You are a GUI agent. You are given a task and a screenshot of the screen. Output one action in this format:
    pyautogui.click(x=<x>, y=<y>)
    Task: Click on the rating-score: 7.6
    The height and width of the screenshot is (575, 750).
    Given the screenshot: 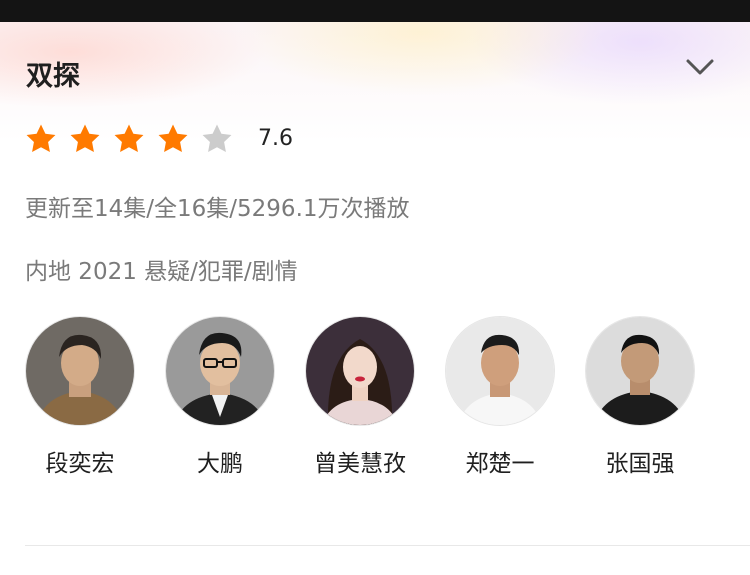 What is the action you would take?
    pyautogui.click(x=275, y=138)
    